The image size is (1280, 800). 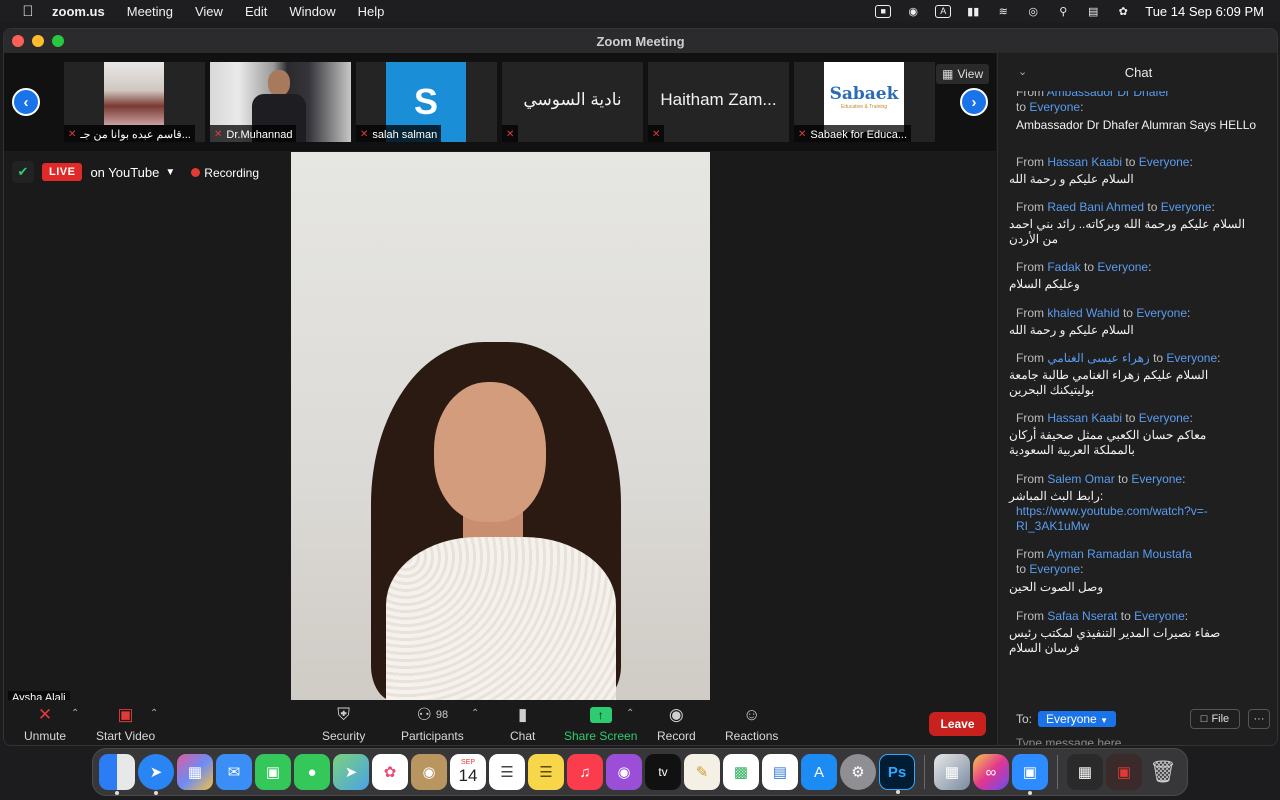 I want to click on participant-count: 98, so click(x=442, y=715).